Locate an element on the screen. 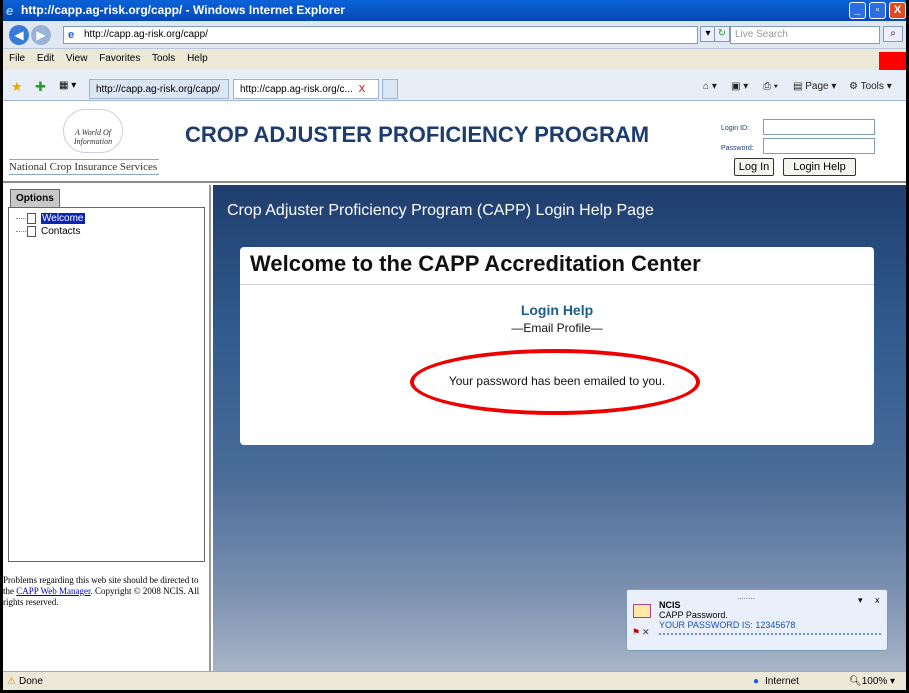 This screenshot has width=909, height=693. page-icon-small: ▤ is located at coordinates (799, 86).